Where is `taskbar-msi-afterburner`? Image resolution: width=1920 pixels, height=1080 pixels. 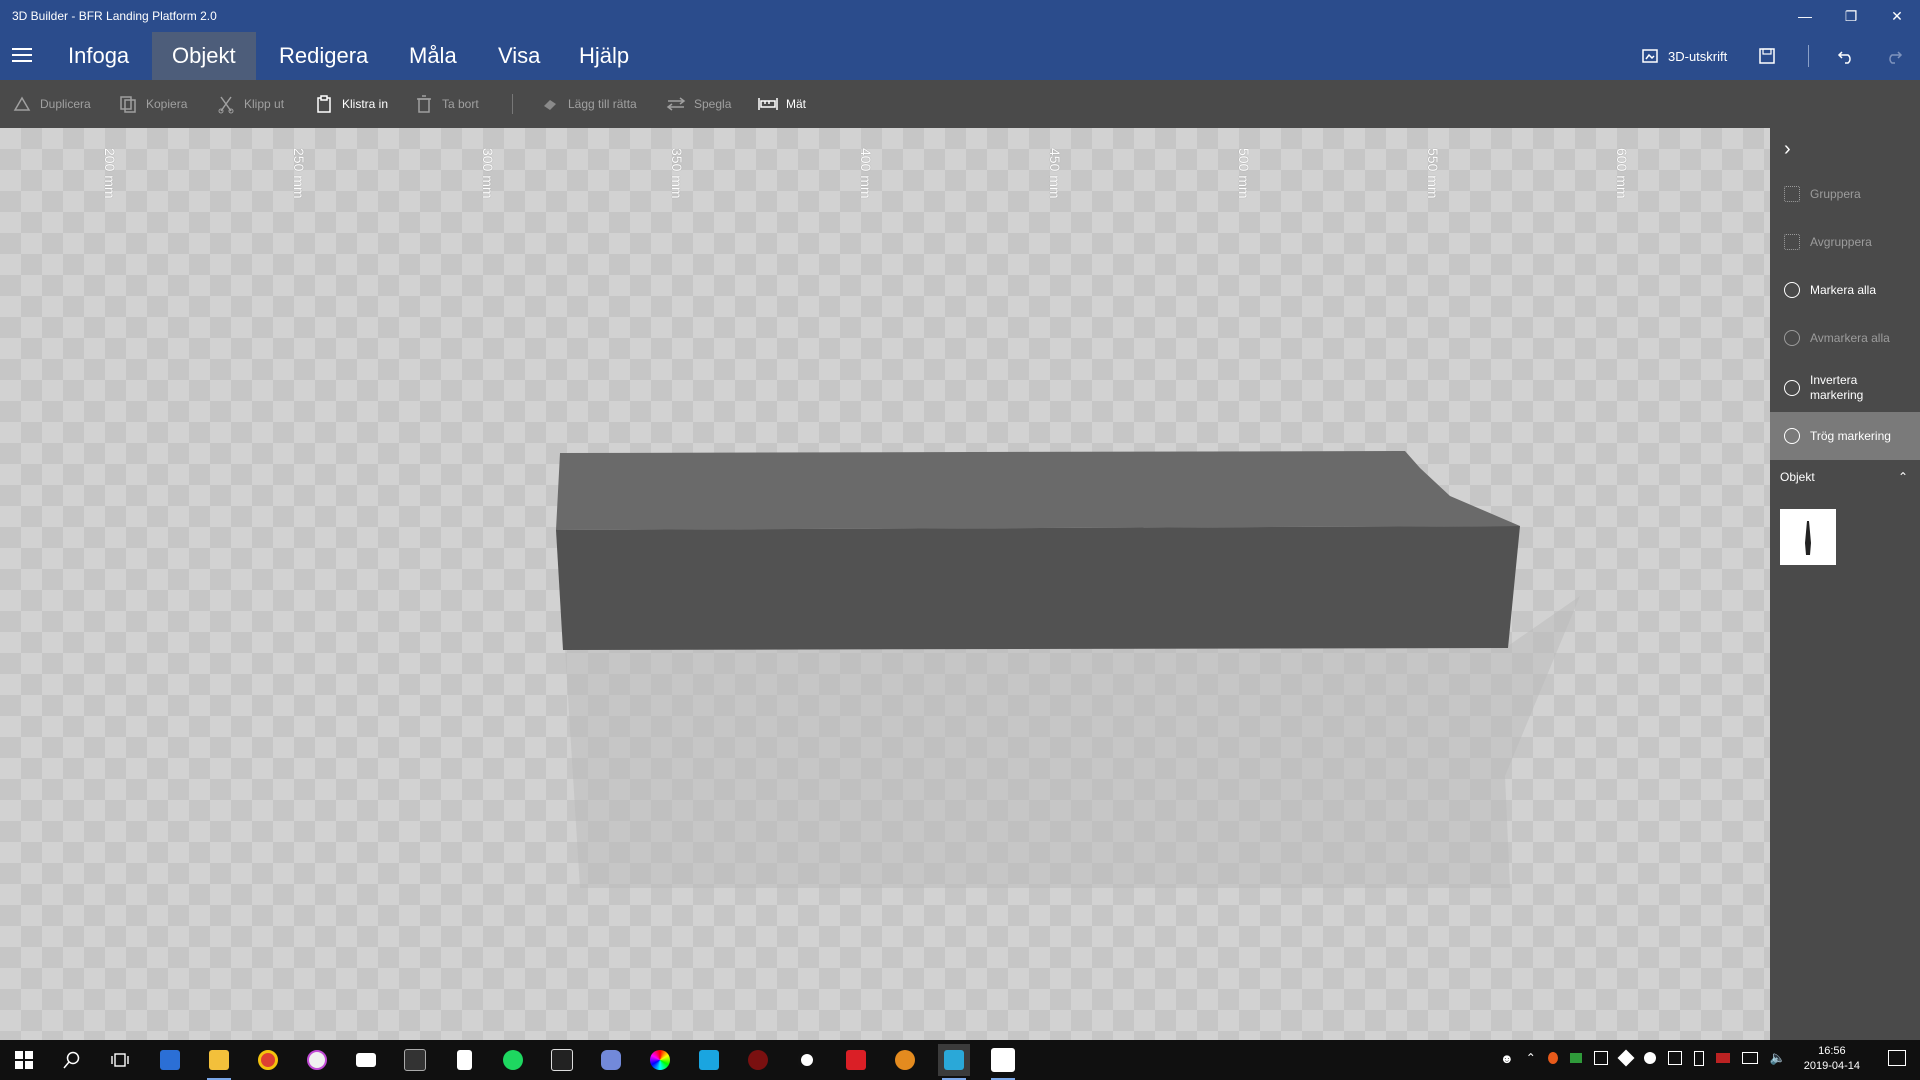 taskbar-msi-afterburner is located at coordinates (758, 1060).